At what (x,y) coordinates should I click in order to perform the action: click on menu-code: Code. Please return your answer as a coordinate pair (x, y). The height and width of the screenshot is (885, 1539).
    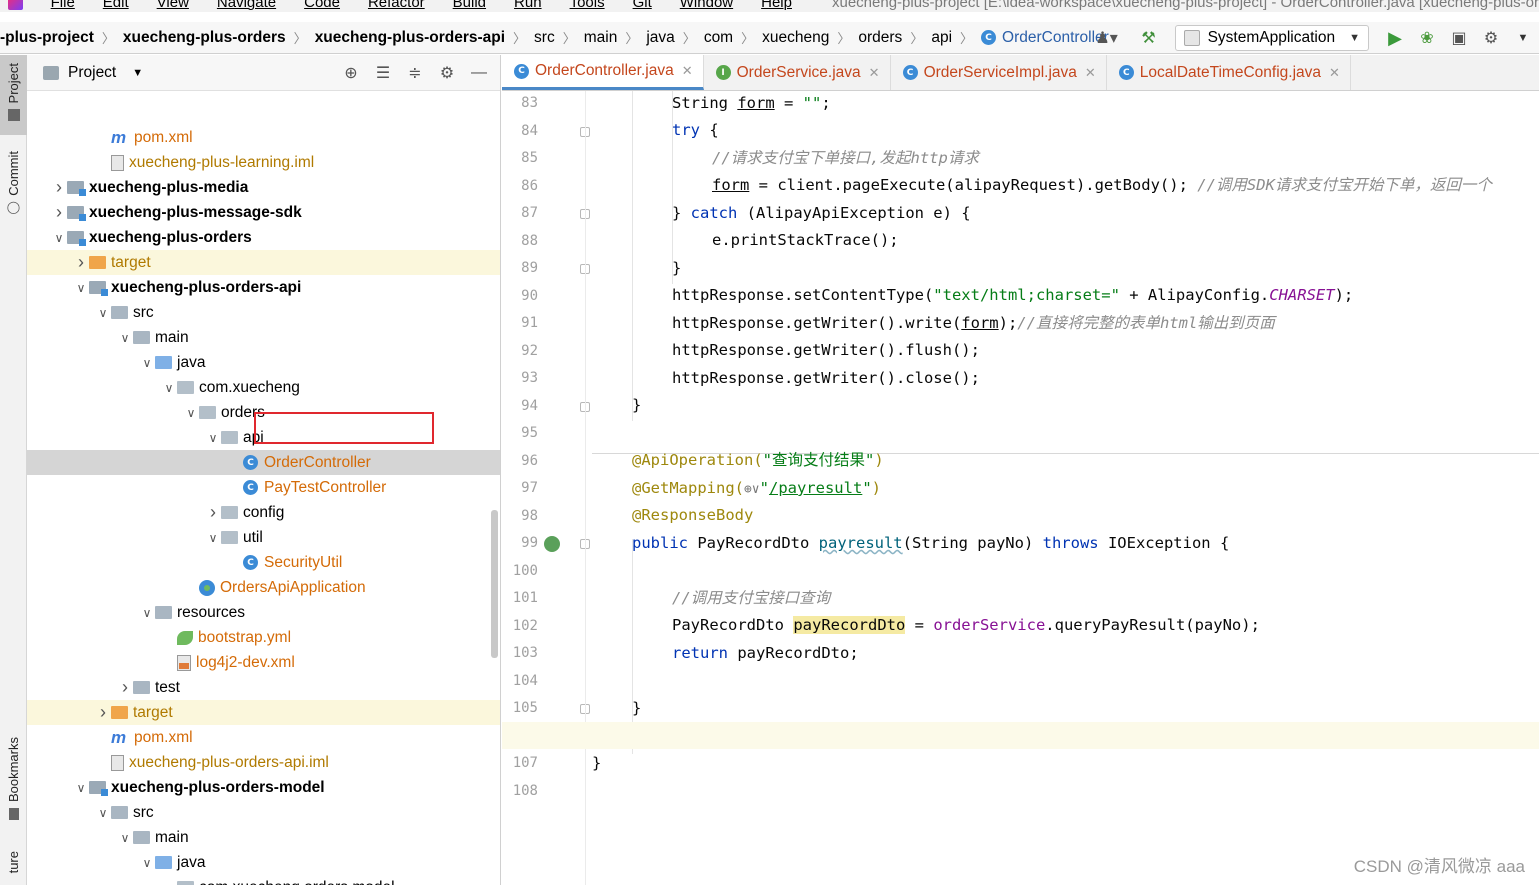
    Looking at the image, I should click on (322, 5).